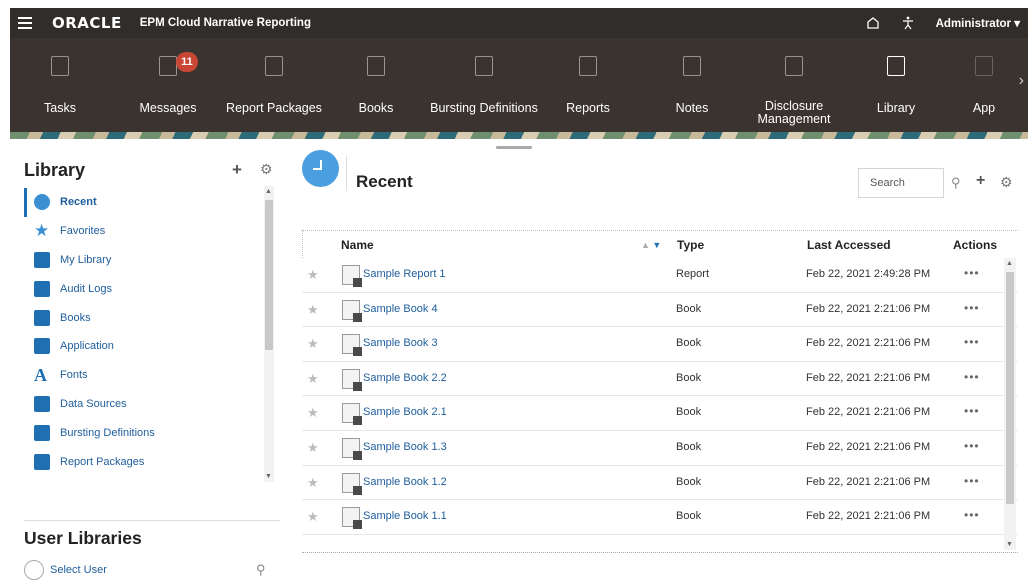  I want to click on library-item-books: Books, so click(144, 317).